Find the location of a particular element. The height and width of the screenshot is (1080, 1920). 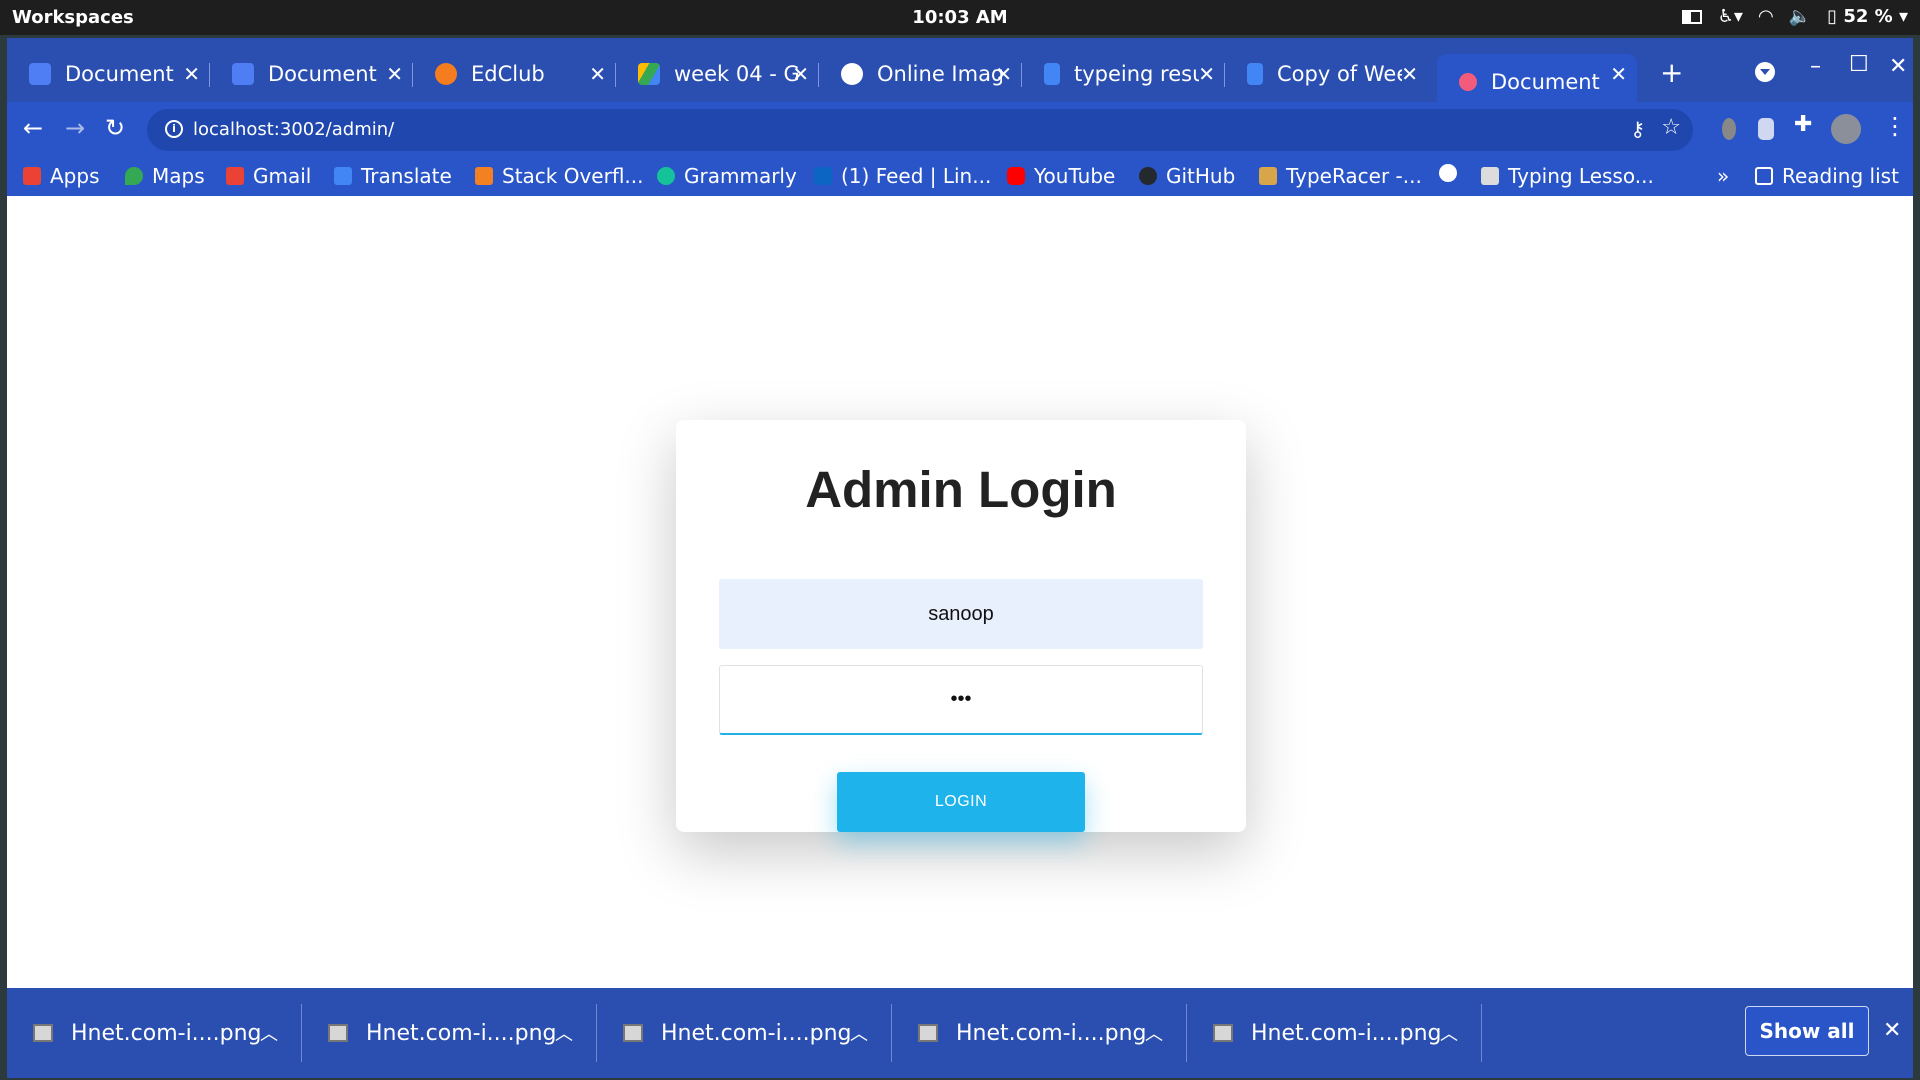

password-input is located at coordinates (961, 700).